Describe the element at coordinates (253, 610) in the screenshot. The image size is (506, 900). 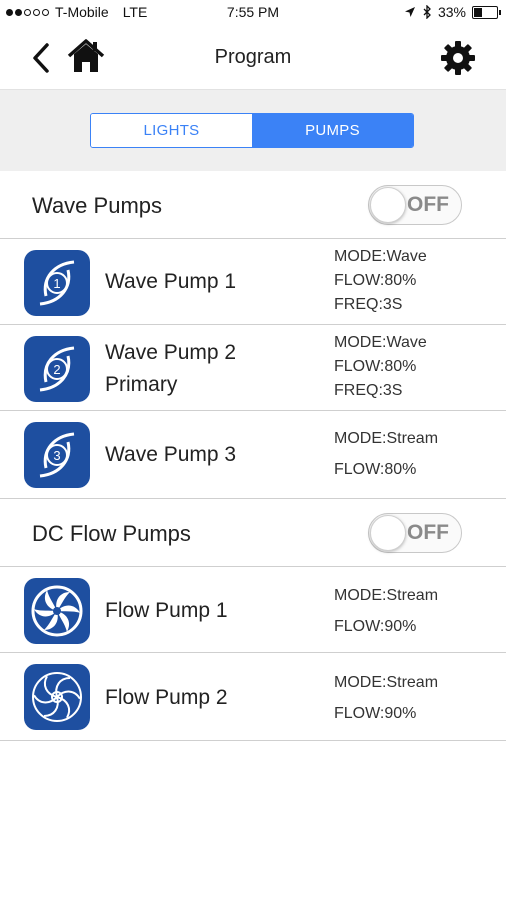
I see `flow-pump-row: Flow Pump 1 MODE:Stream FLOW:90%` at that location.